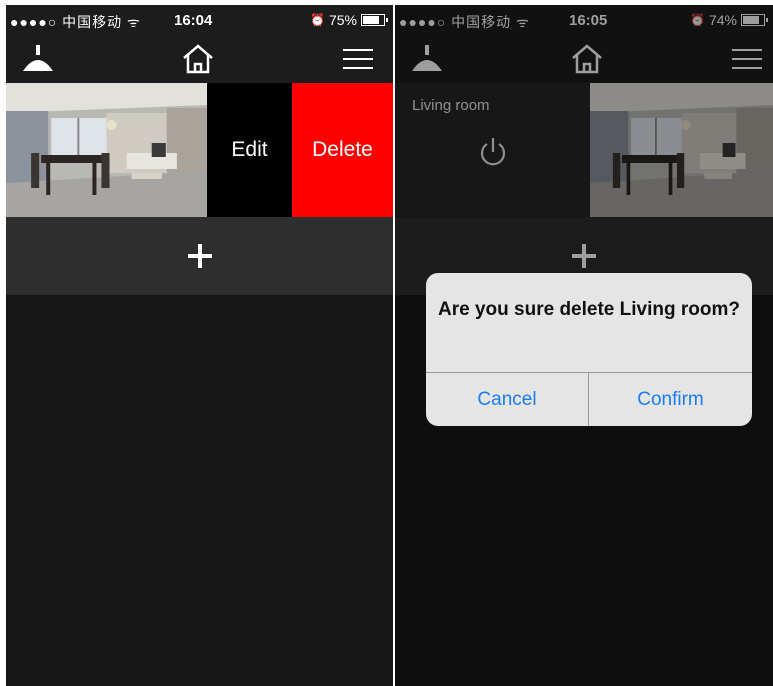 The width and height of the screenshot is (773, 686). Describe the element at coordinates (106, 150) in the screenshot. I see `room-photo` at that location.